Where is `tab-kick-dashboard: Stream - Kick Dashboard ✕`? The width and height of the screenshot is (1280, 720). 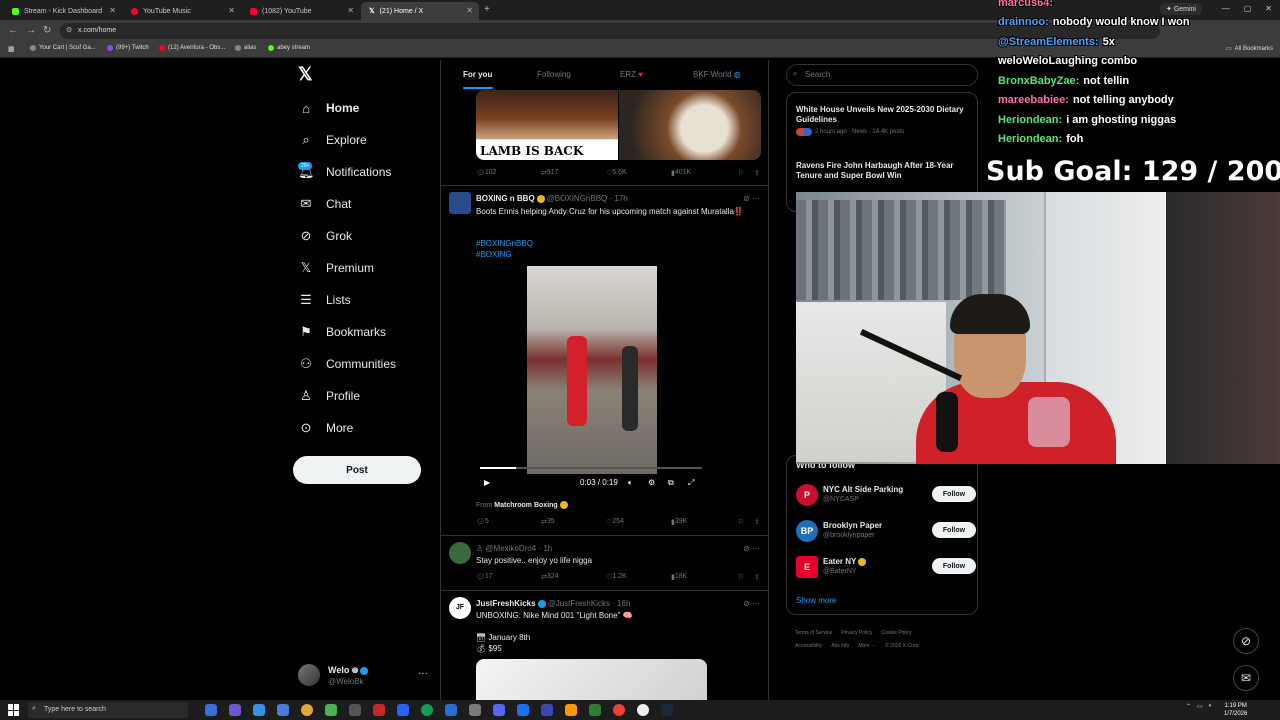
tab-kick-dashboard: Stream - Kick Dashboard ✕ is located at coordinates (63, 11).